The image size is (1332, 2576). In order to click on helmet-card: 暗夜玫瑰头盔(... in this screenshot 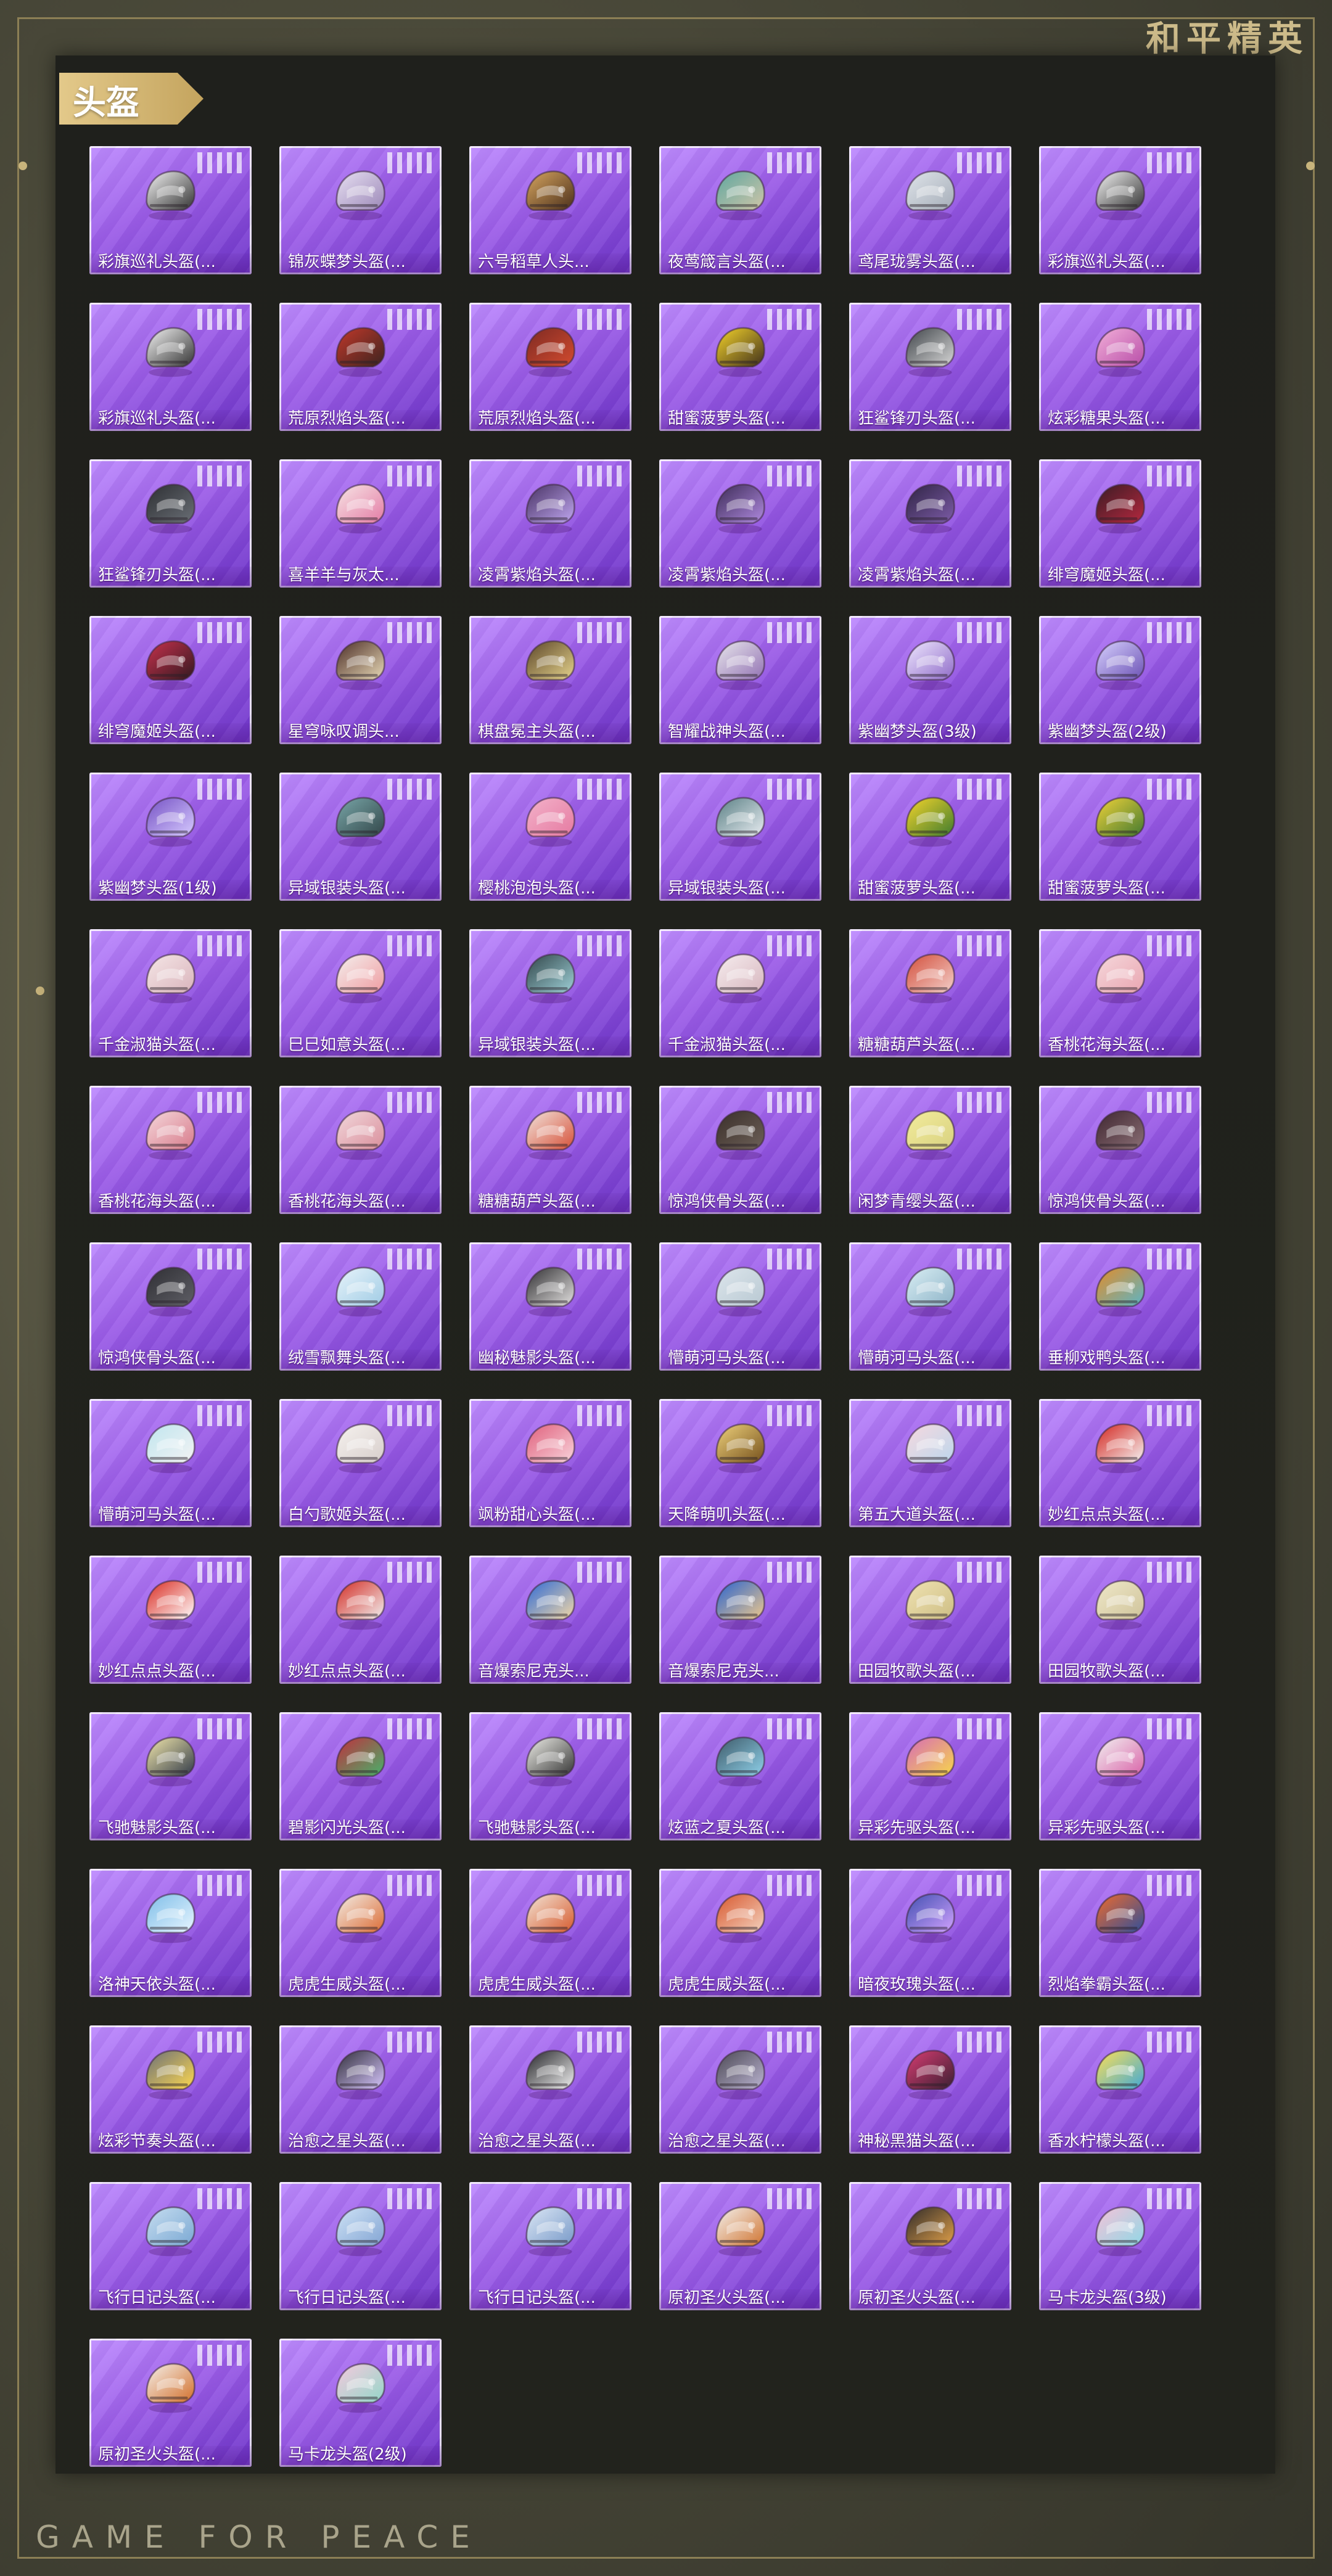, I will do `click(930, 1933)`.